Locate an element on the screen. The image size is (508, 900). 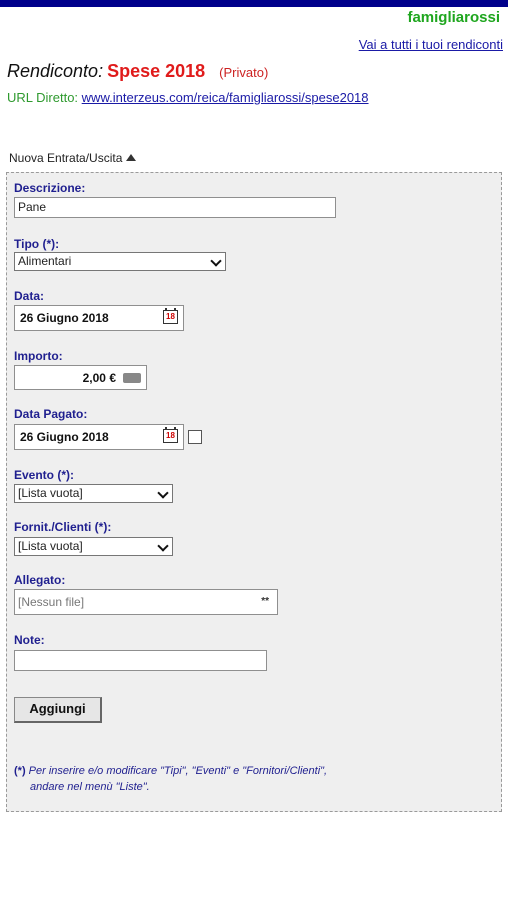
page-title: Rendiconto: Spese 2018 (Privato) is located at coordinates (137, 71).